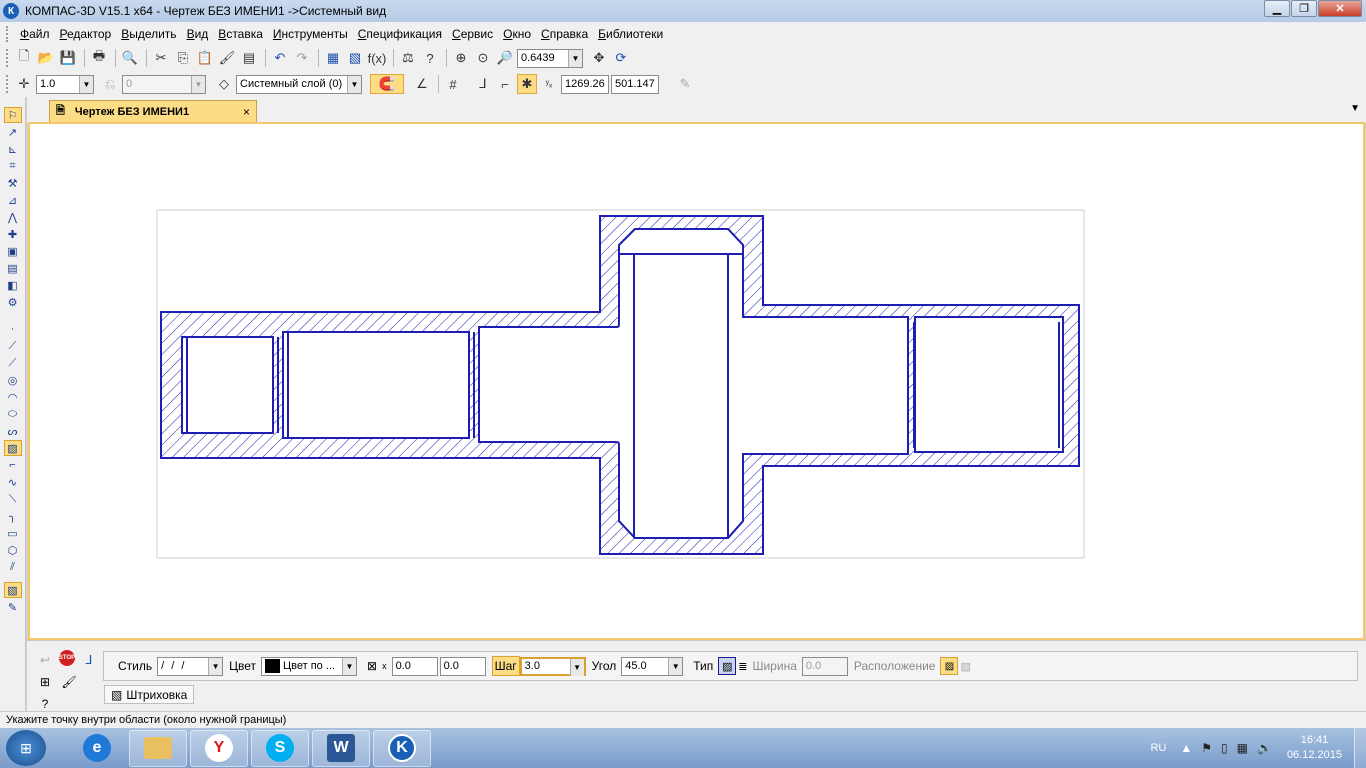 Image resolution: width=1366 pixels, height=768 pixels. I want to click on taskbar-ie: e, so click(97, 748).